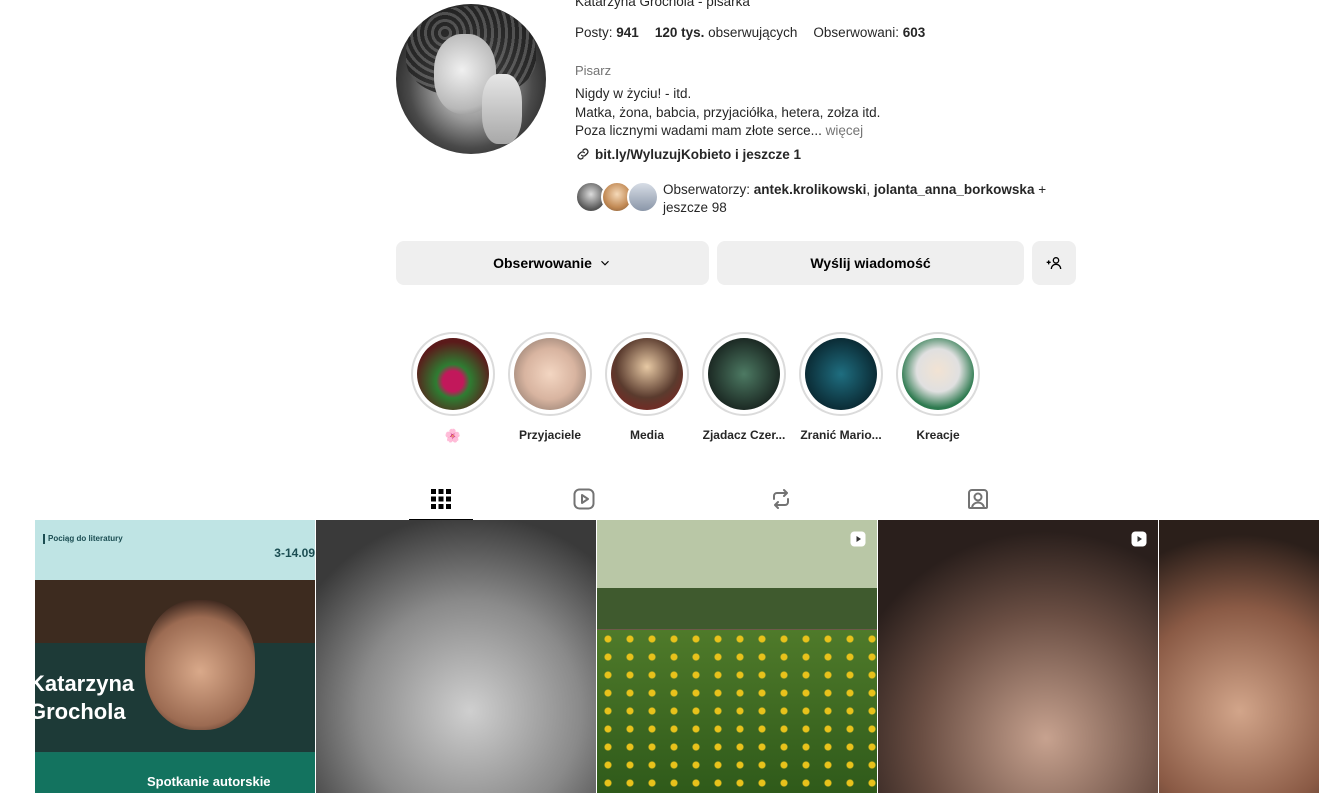 This screenshot has height=793, width=1319. I want to click on highlight-item: Kreacje, so click(938, 388).